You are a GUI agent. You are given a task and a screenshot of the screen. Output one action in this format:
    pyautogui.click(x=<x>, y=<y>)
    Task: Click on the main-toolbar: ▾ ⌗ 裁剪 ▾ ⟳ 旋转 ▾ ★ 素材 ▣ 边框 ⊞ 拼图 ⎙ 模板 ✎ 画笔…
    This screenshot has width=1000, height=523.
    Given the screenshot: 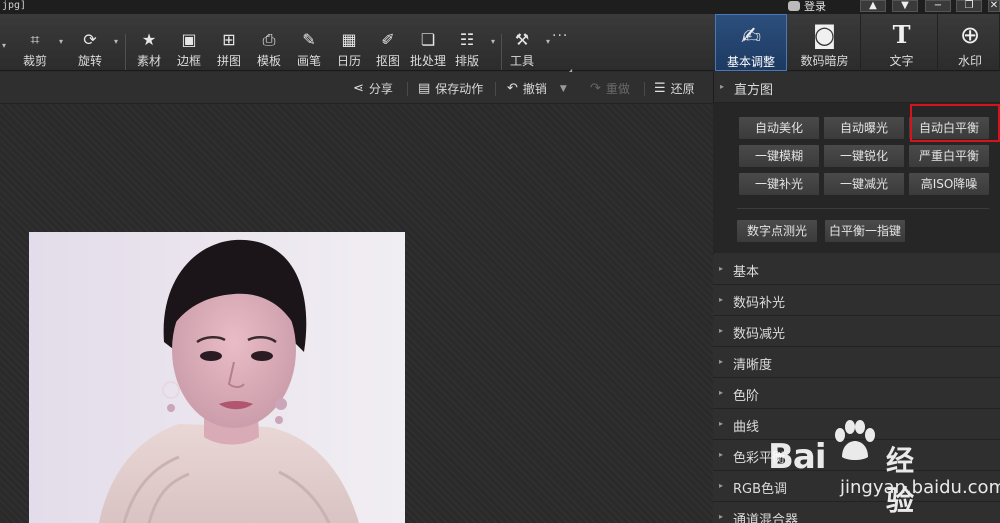 What is the action you would take?
    pyautogui.click(x=356, y=45)
    